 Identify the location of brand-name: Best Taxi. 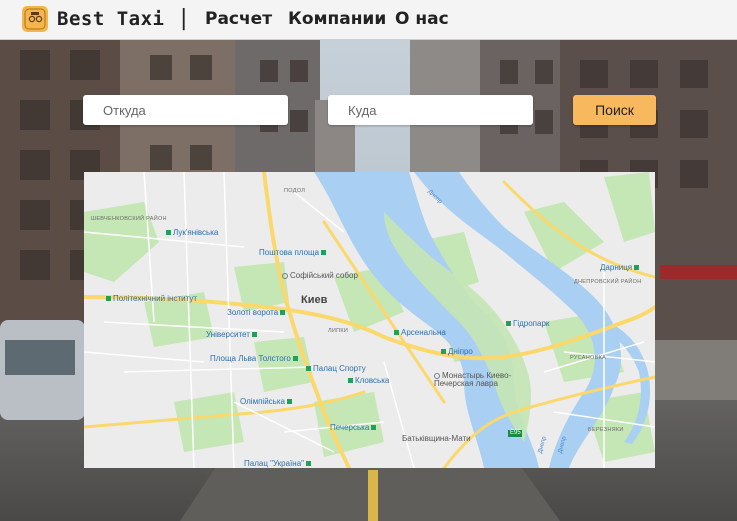
(110, 19).